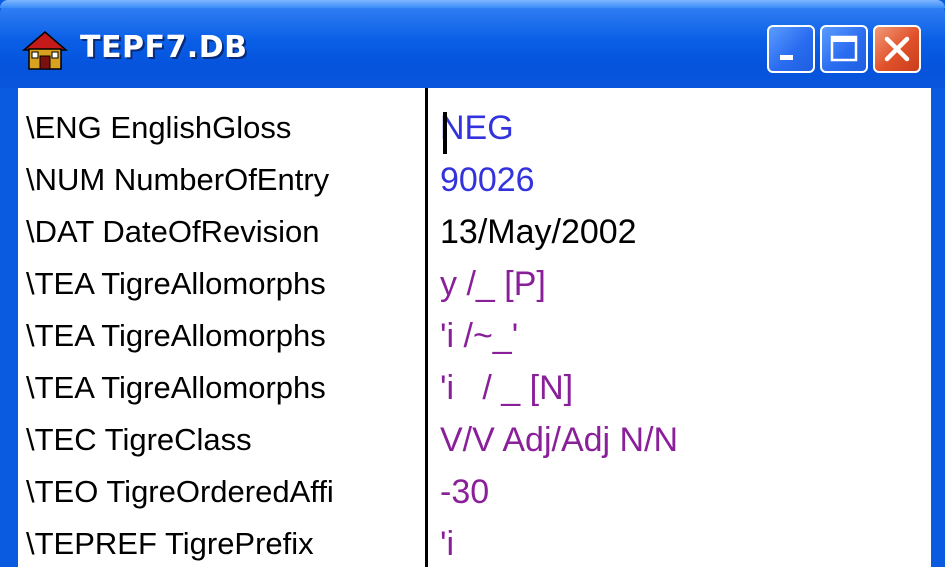  I want to click on minimize-icon, so click(786, 57).